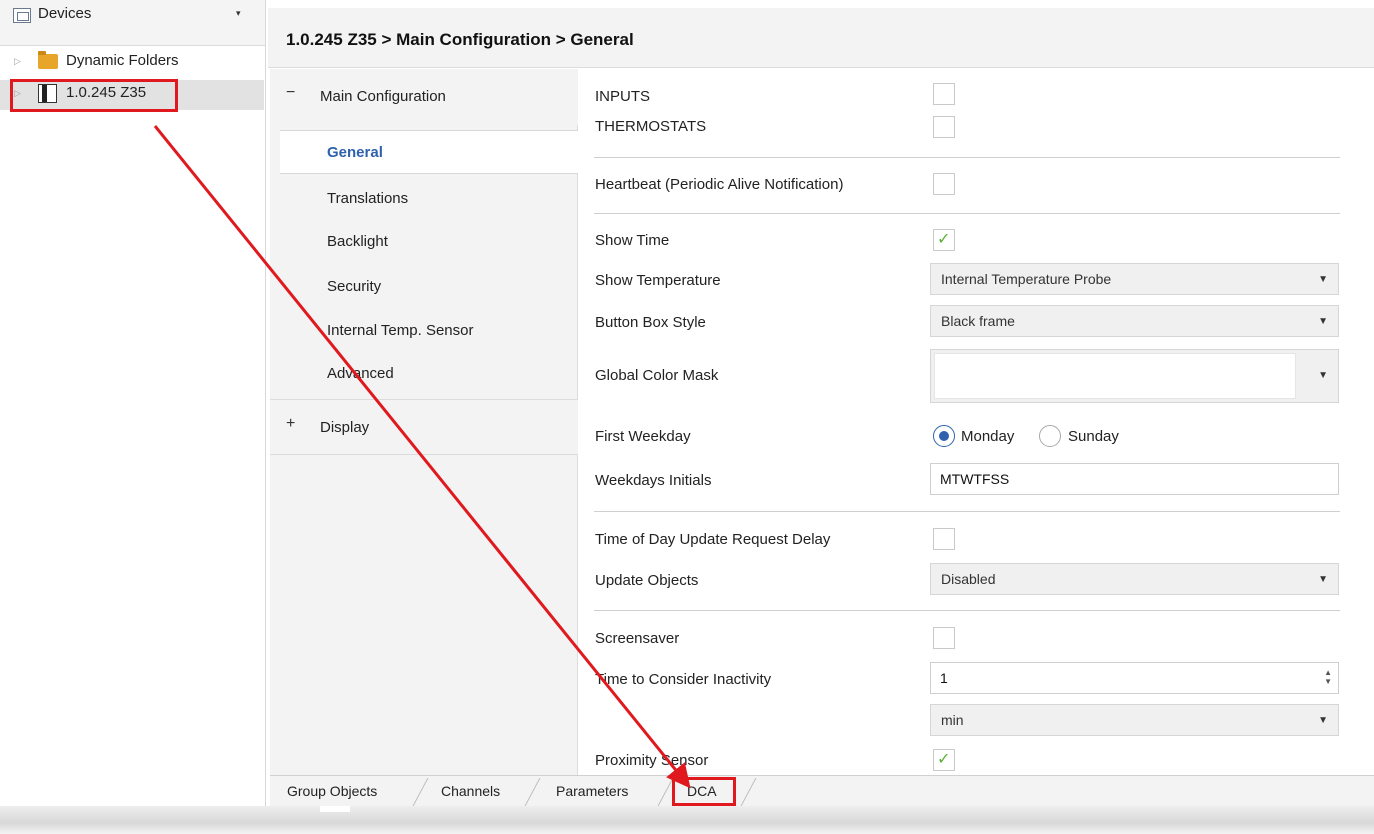 The width and height of the screenshot is (1374, 834). What do you see at coordinates (944, 127) in the screenshot?
I see `thermostats-checkbox` at bounding box center [944, 127].